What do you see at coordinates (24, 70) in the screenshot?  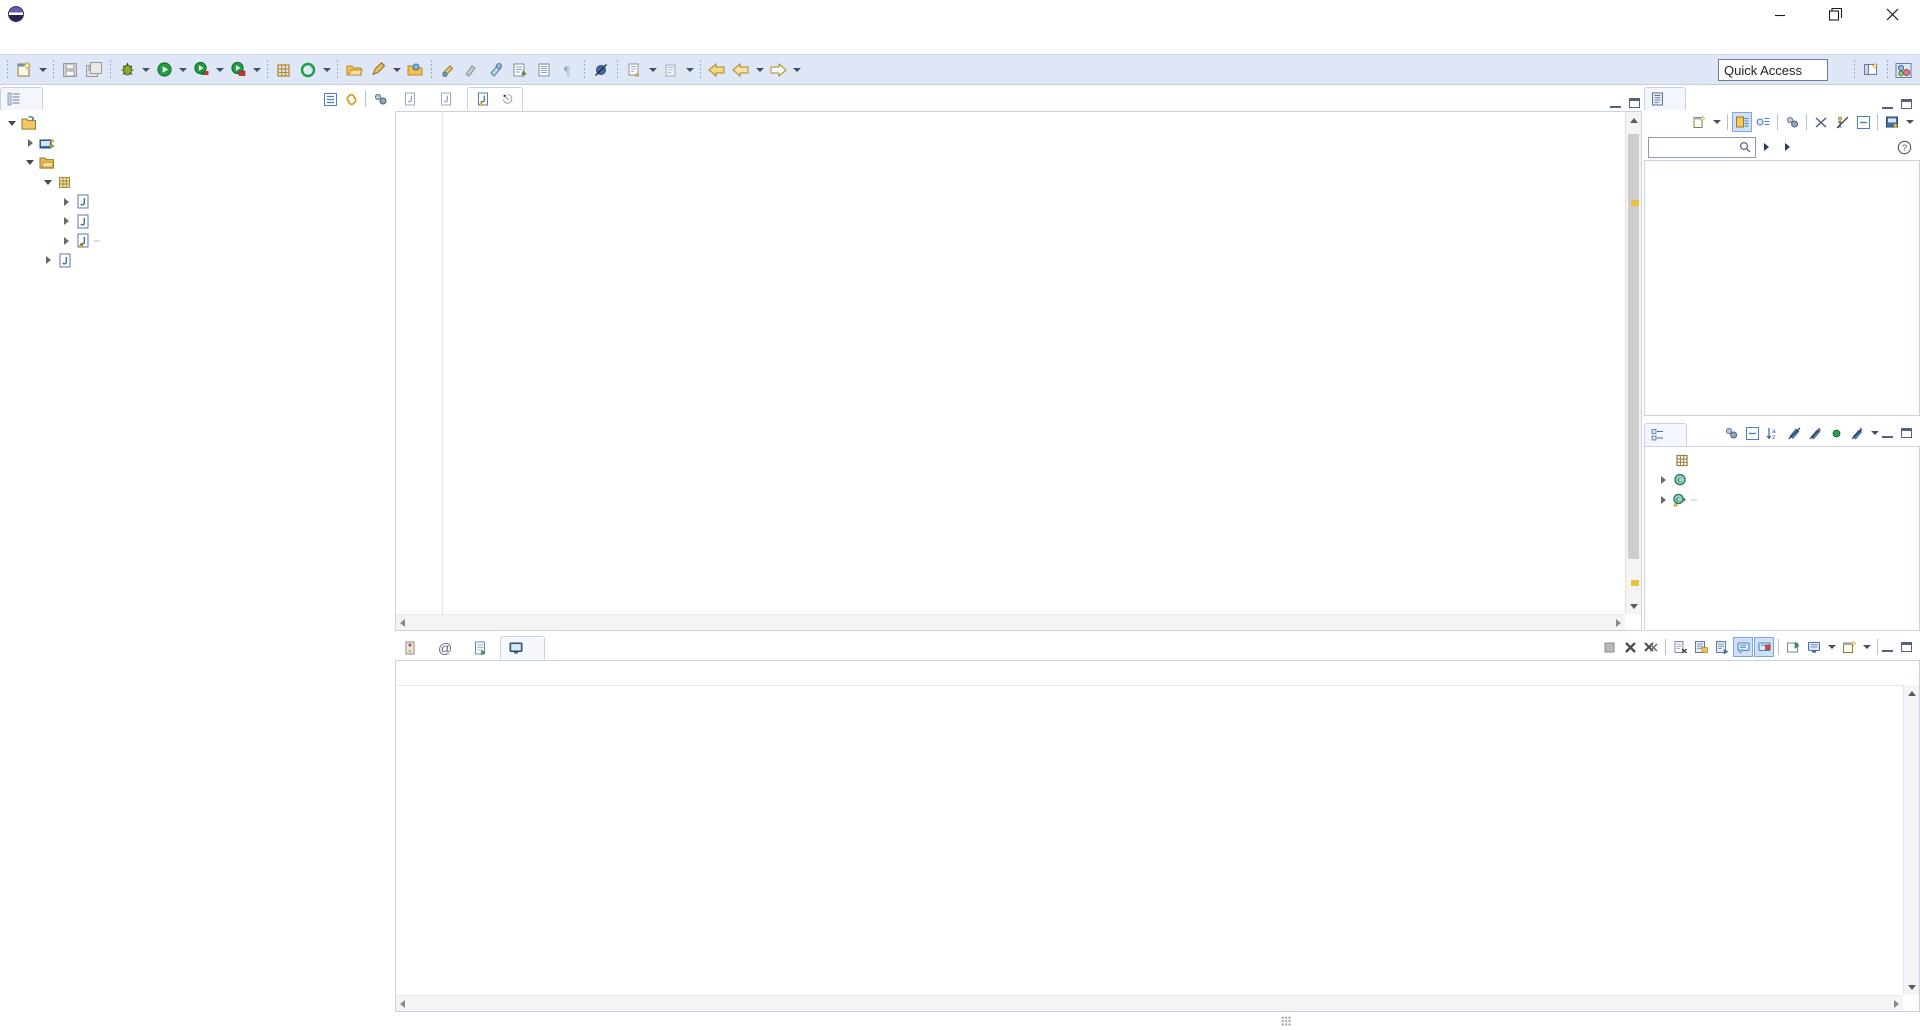 I see `new-wizard-icon` at bounding box center [24, 70].